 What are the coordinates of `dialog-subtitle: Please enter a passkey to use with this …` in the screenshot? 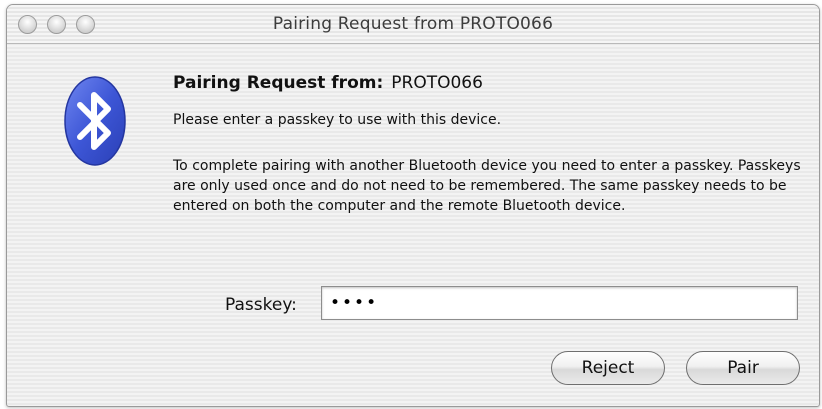 It's located at (337, 120).